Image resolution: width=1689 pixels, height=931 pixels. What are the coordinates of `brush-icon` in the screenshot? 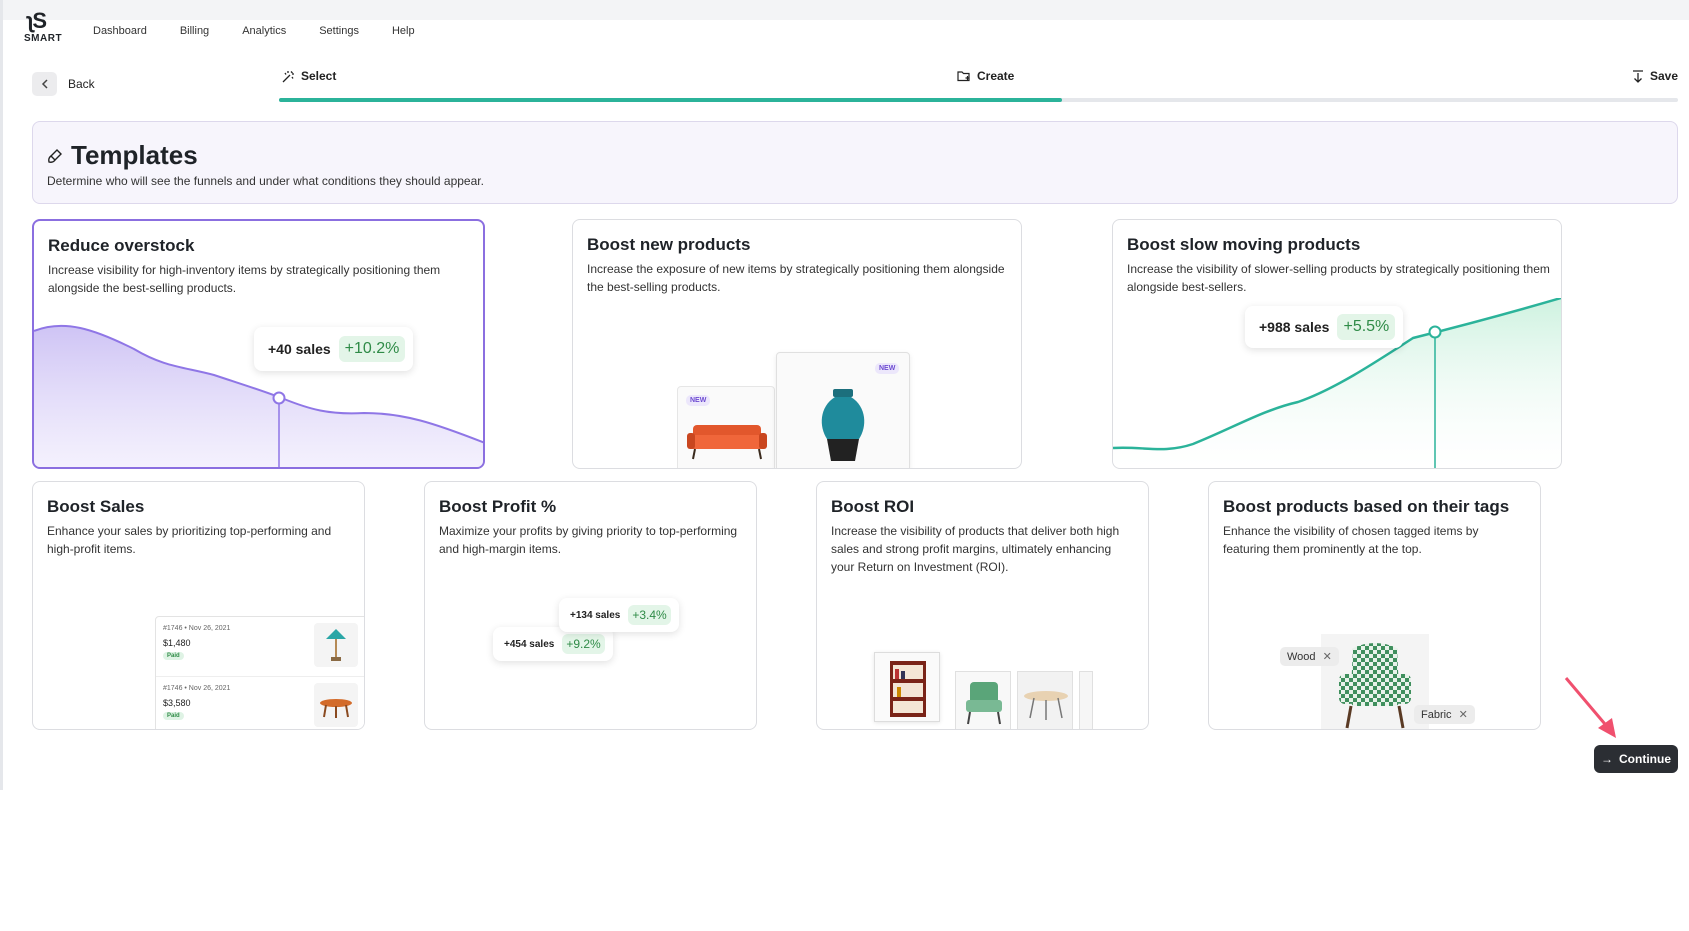 It's located at (55, 155).